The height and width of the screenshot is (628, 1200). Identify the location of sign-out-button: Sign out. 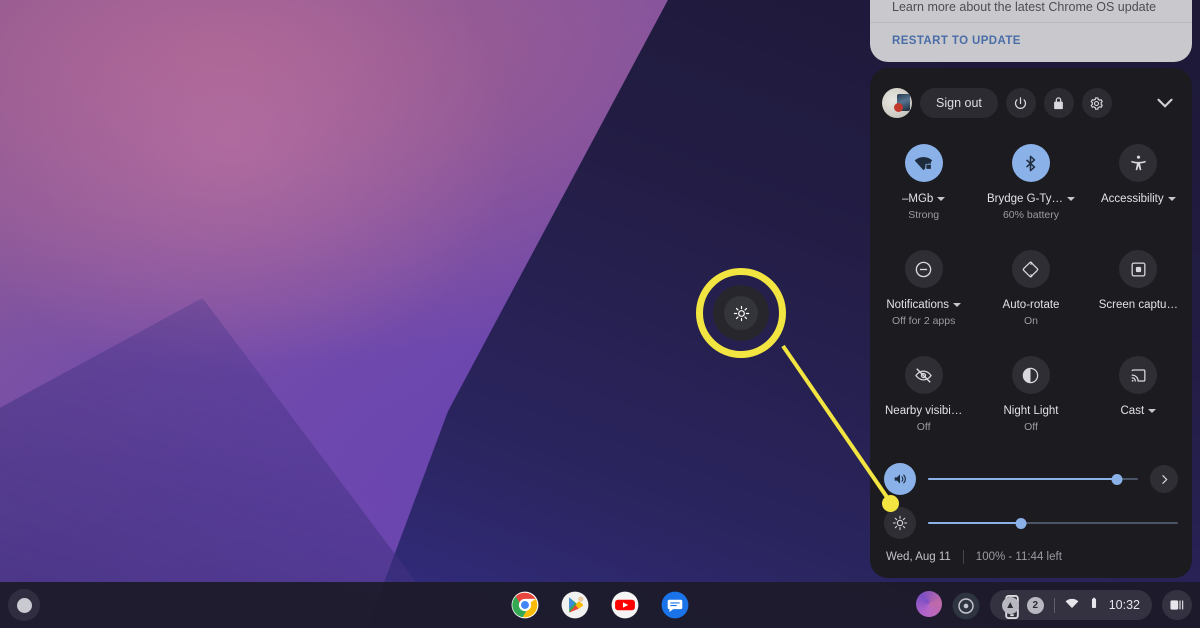
(959, 103).